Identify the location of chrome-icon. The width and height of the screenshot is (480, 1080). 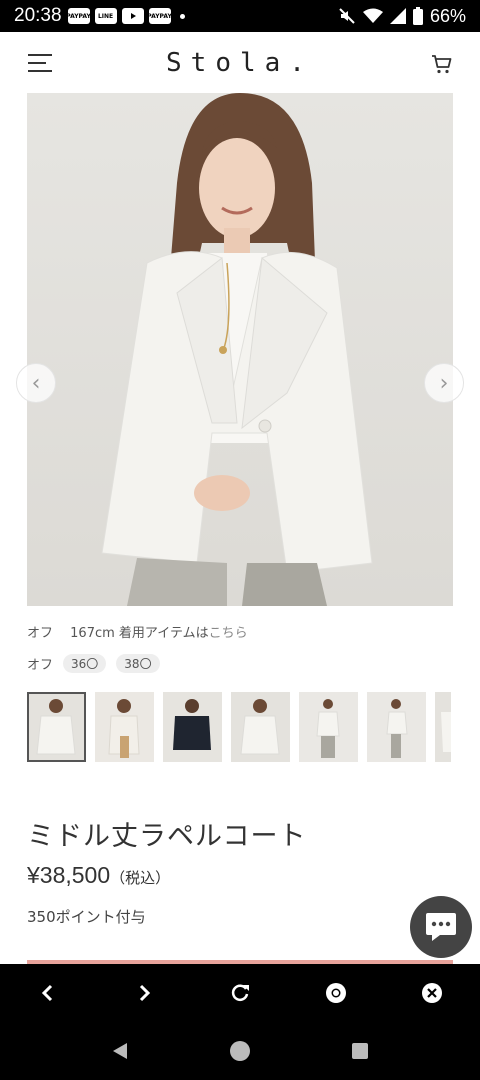
(336, 993).